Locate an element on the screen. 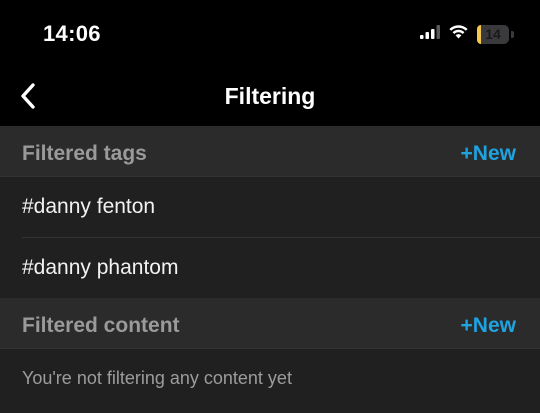 This screenshot has height=413, width=540. filtered-tags-title: Filtered tags is located at coordinates (84, 153).